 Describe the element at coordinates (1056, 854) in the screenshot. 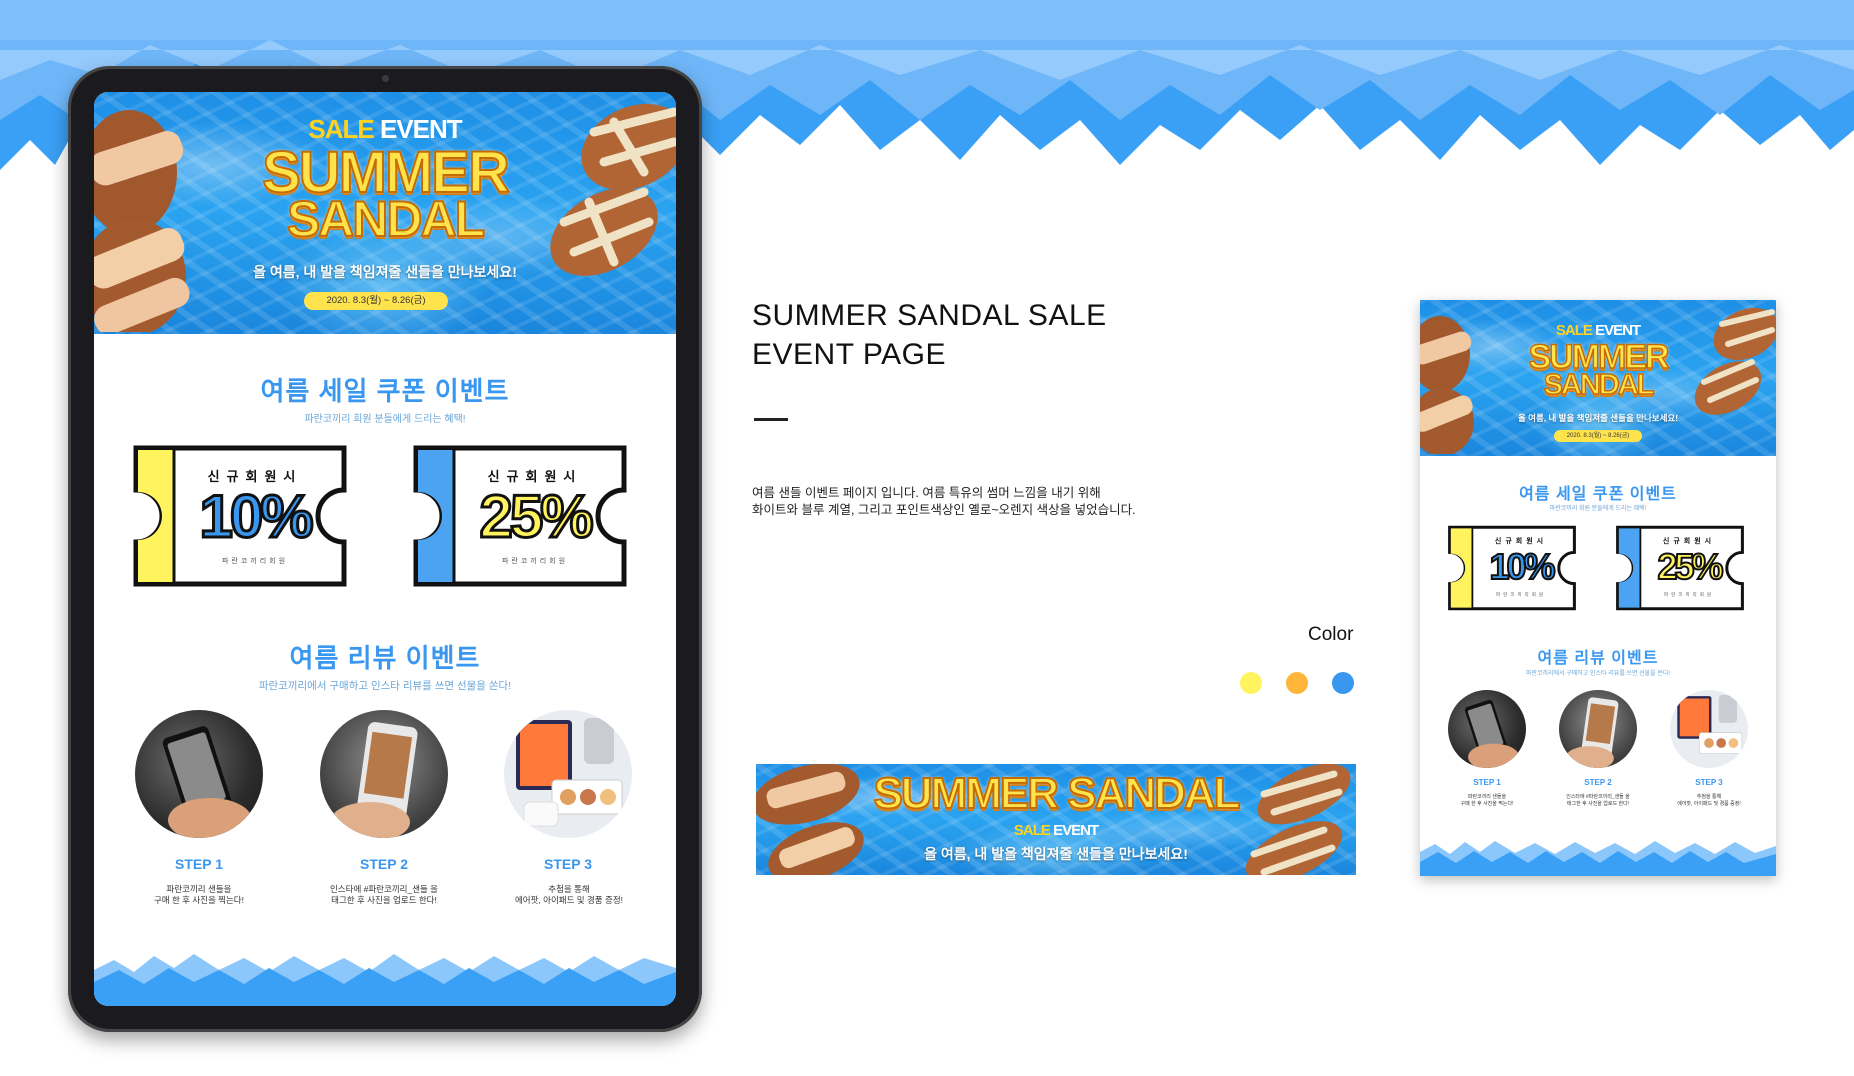

I see `banner-subtitle: 올 여름, 내 발을 책임져줄 샌들을 만나보세요!` at that location.